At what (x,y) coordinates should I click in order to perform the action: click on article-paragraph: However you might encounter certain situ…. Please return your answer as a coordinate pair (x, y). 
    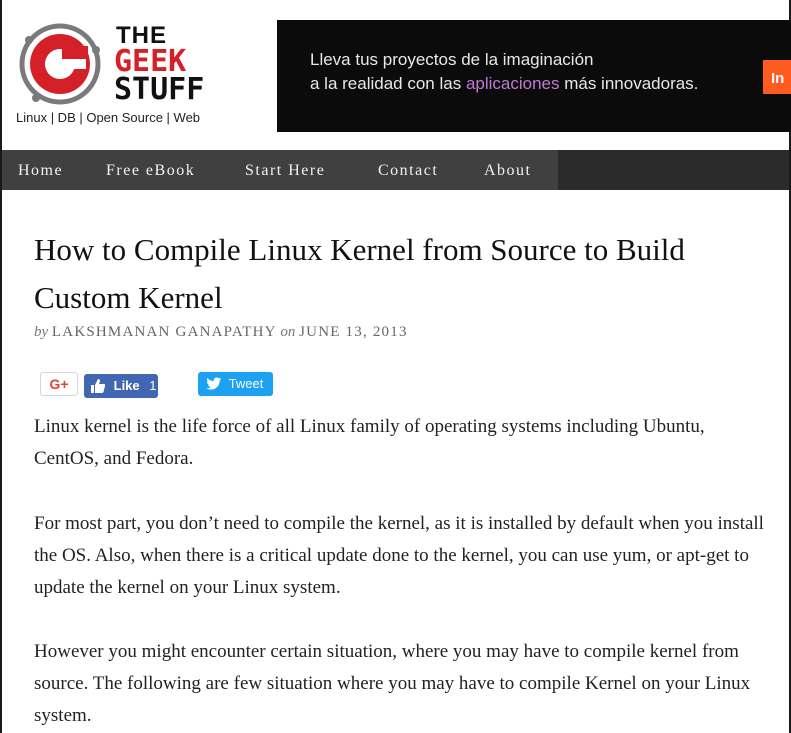
    Looking at the image, I should click on (392, 683).